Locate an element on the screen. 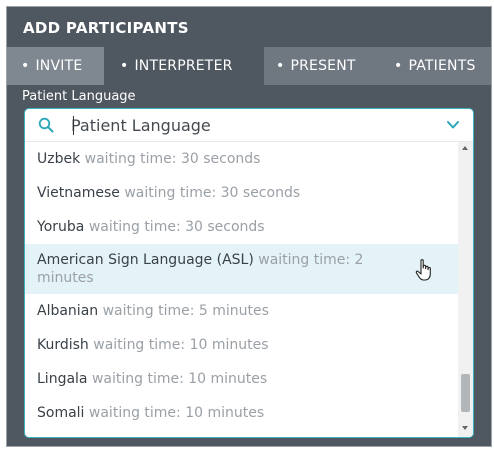 The height and width of the screenshot is (449, 494). language-option-yoruba: Yoruba waiting time: 30 seconds is located at coordinates (241, 227).